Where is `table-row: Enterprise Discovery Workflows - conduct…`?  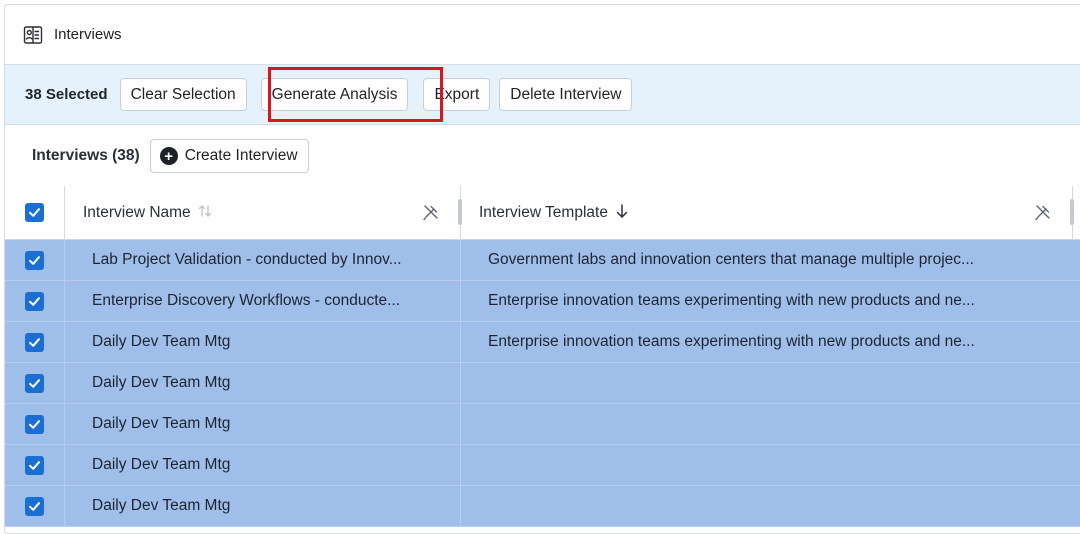 table-row: Enterprise Discovery Workflows - conduct… is located at coordinates (542, 301).